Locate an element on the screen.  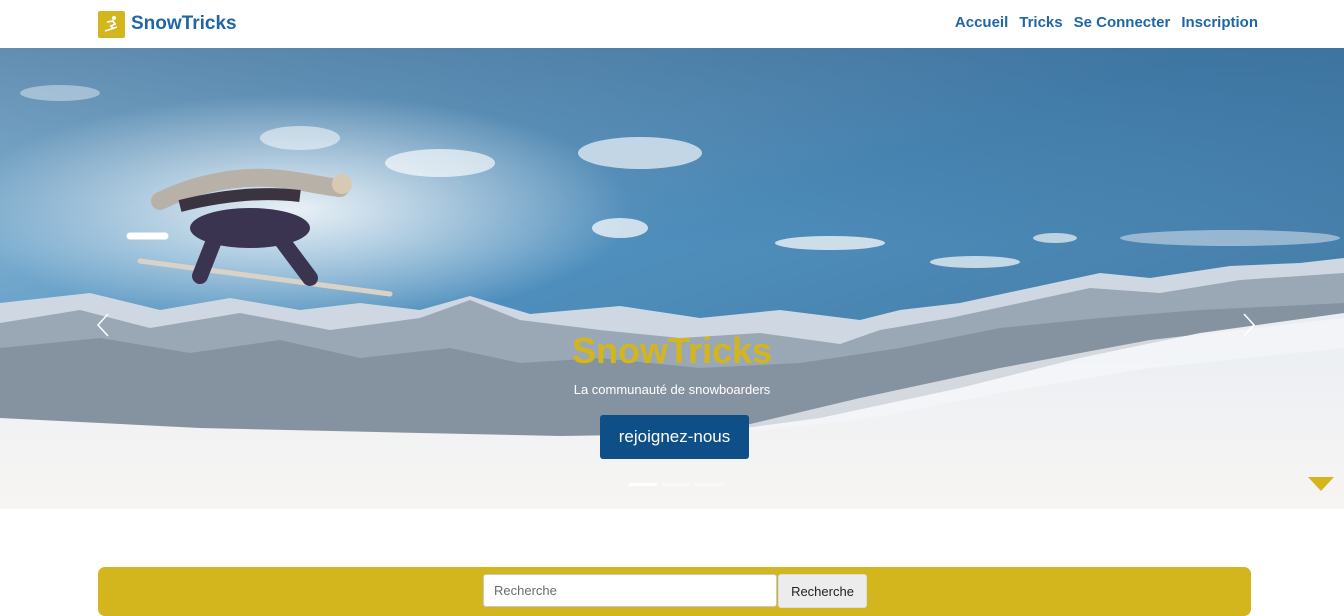
snowboarder-icon is located at coordinates (111, 24).